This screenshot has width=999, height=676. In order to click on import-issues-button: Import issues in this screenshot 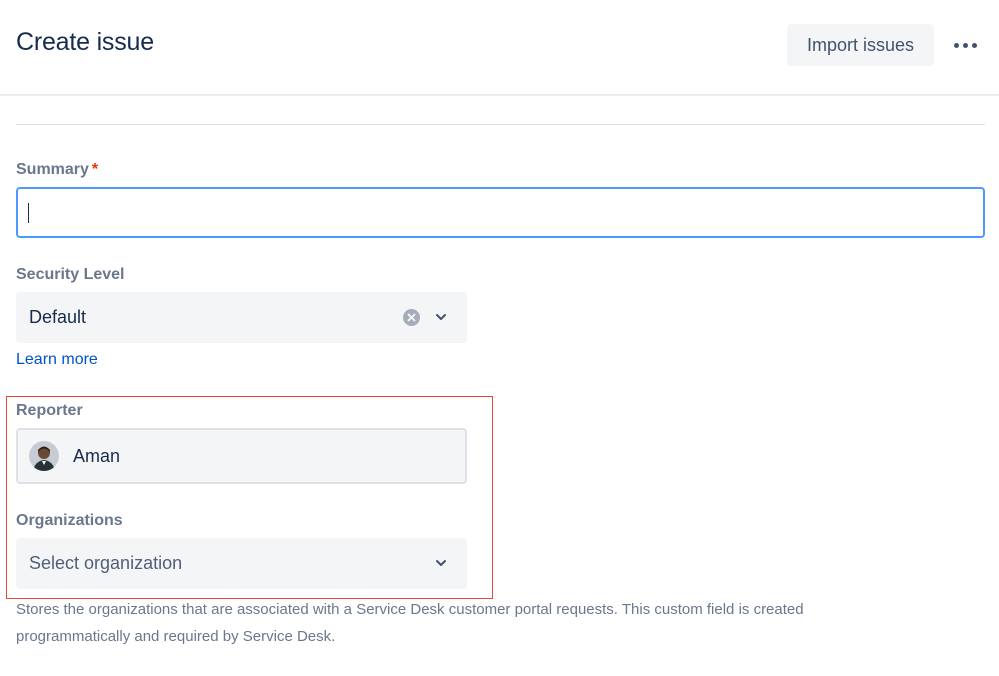, I will do `click(860, 45)`.